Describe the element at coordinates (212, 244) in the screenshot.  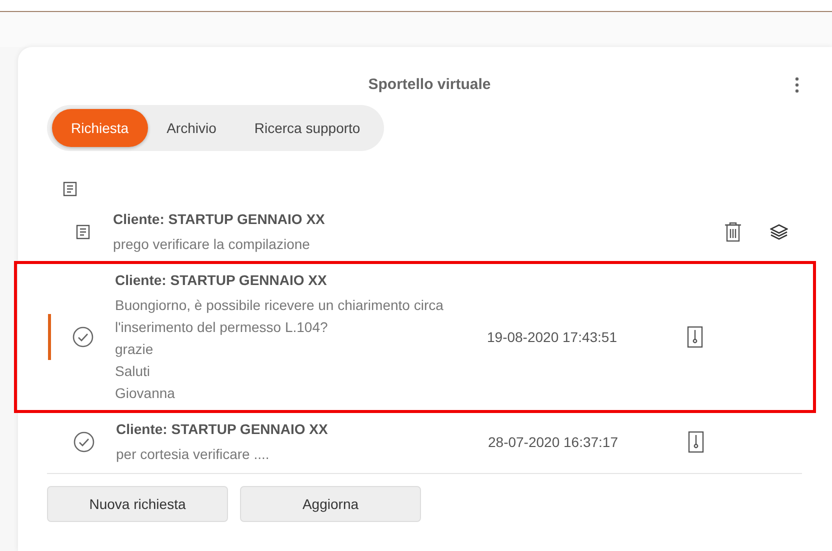
I see `message-line: prego verificare la compilazione` at that location.